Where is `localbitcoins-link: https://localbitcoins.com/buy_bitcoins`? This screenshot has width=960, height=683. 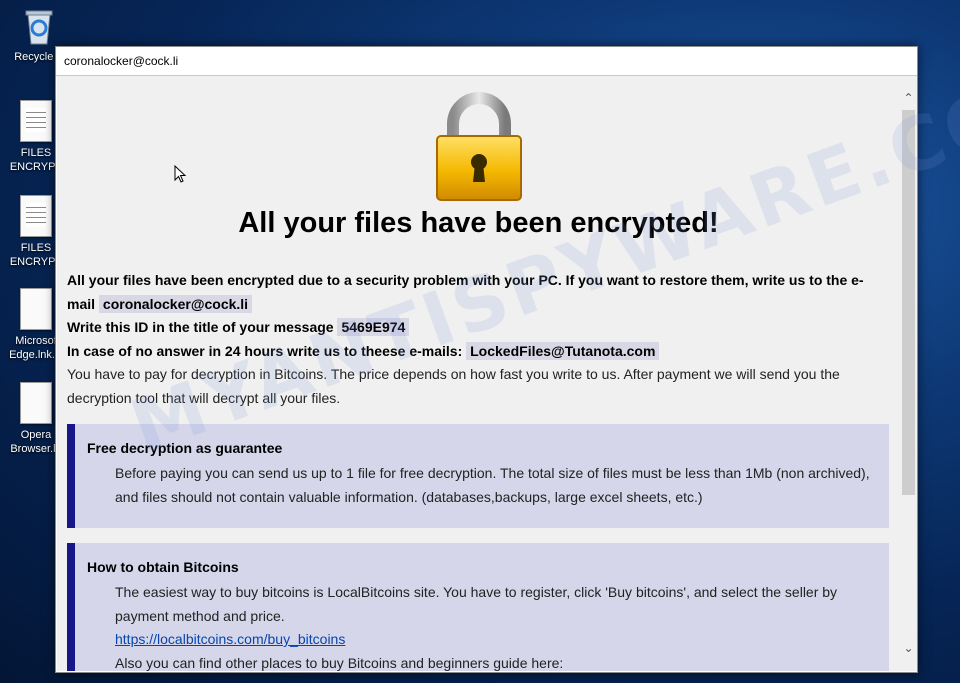 localbitcoins-link: https://localbitcoins.com/buy_bitcoins is located at coordinates (230, 639).